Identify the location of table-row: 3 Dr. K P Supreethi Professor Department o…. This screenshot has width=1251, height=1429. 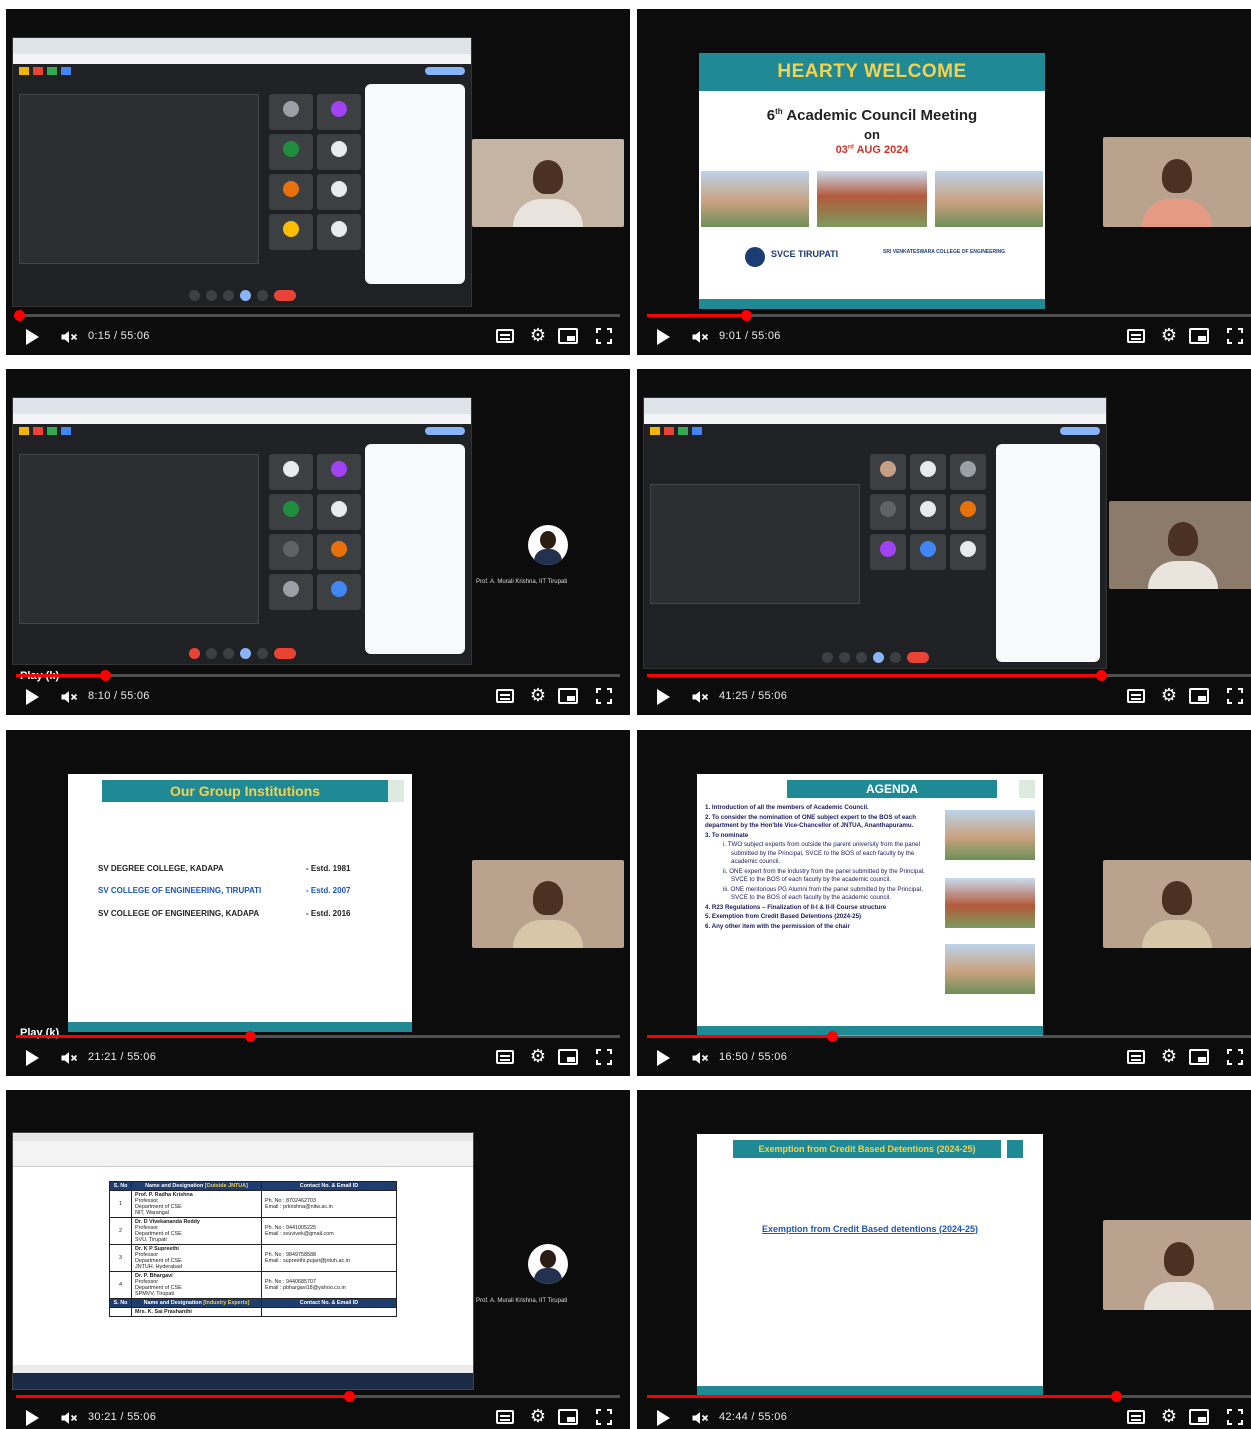
(253, 1258).